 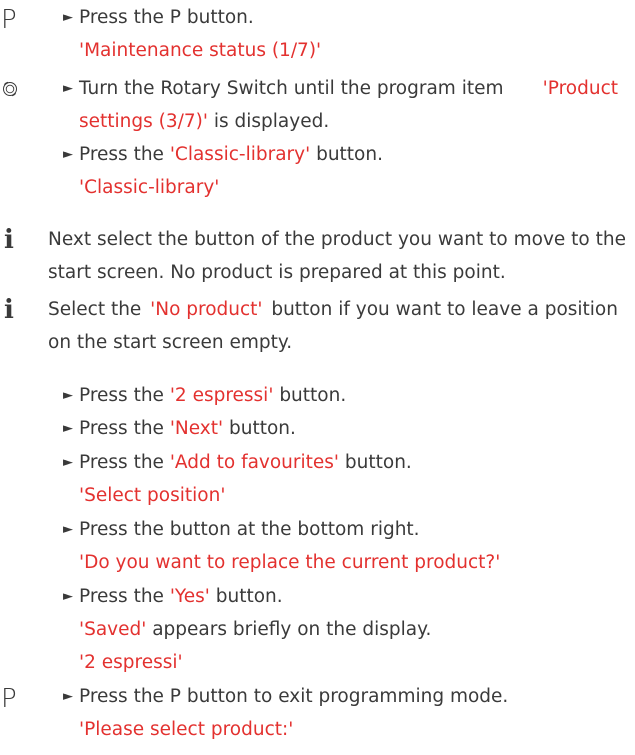 I want to click on button-name: 'Next', so click(x=196, y=428).